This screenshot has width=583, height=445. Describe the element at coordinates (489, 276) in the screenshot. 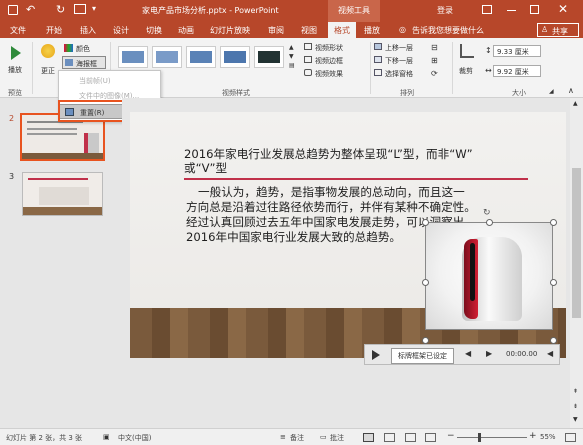

I see `video-frame` at that location.